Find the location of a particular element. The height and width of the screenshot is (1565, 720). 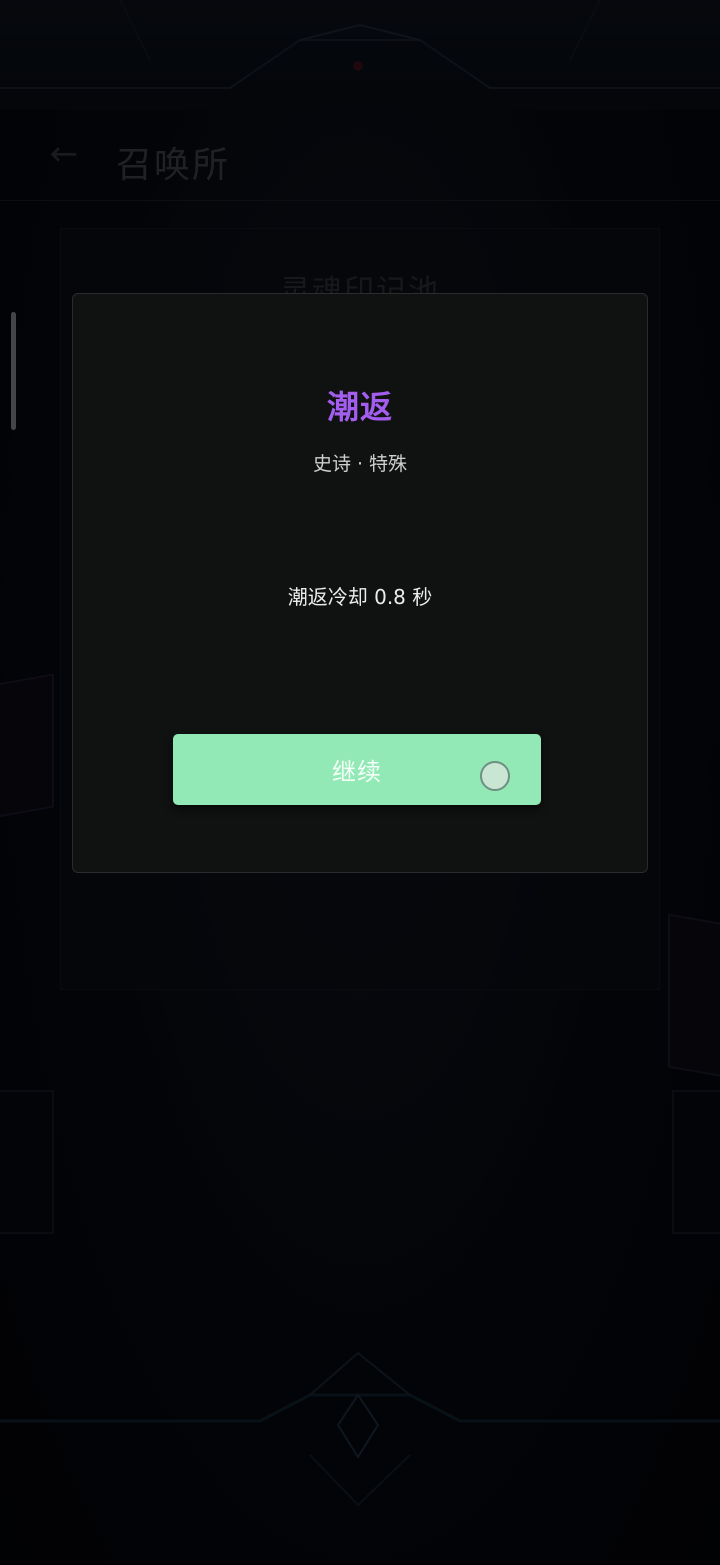

continue-label: 继续 is located at coordinates (357, 772).